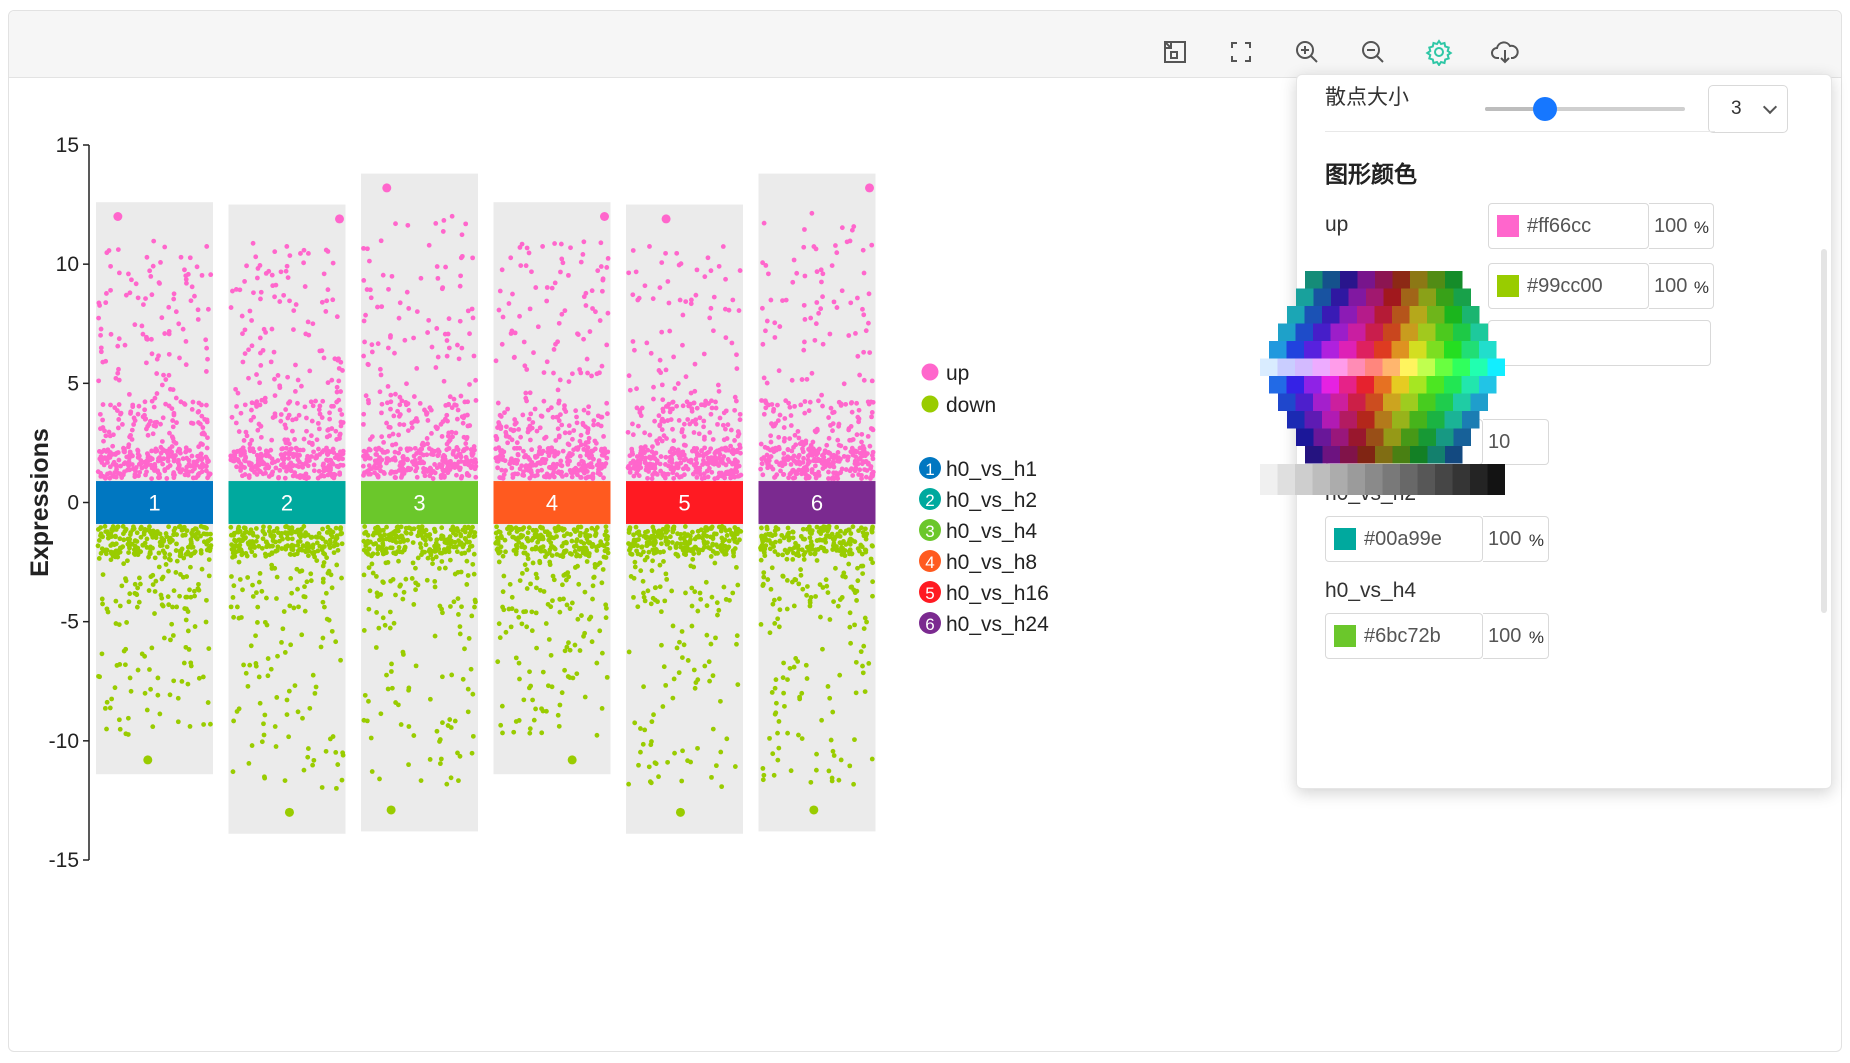  I want to click on down-opacity-field: 100 %, so click(1681, 286).